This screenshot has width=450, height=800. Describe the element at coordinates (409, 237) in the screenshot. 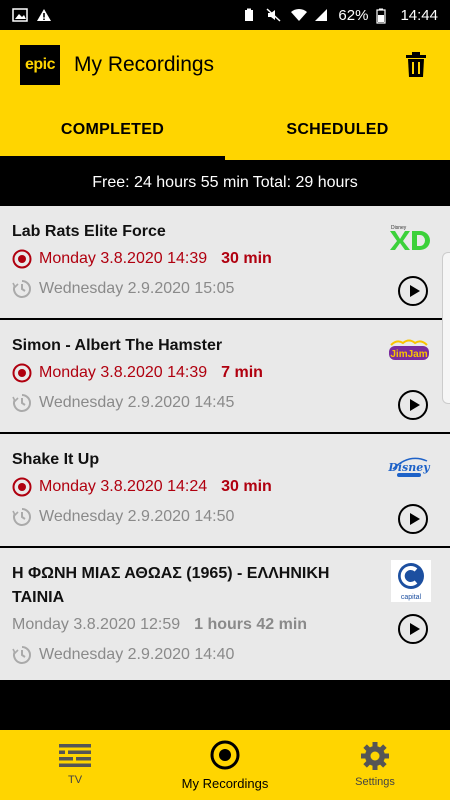

I see `disney-xd-logo: Disney` at that location.